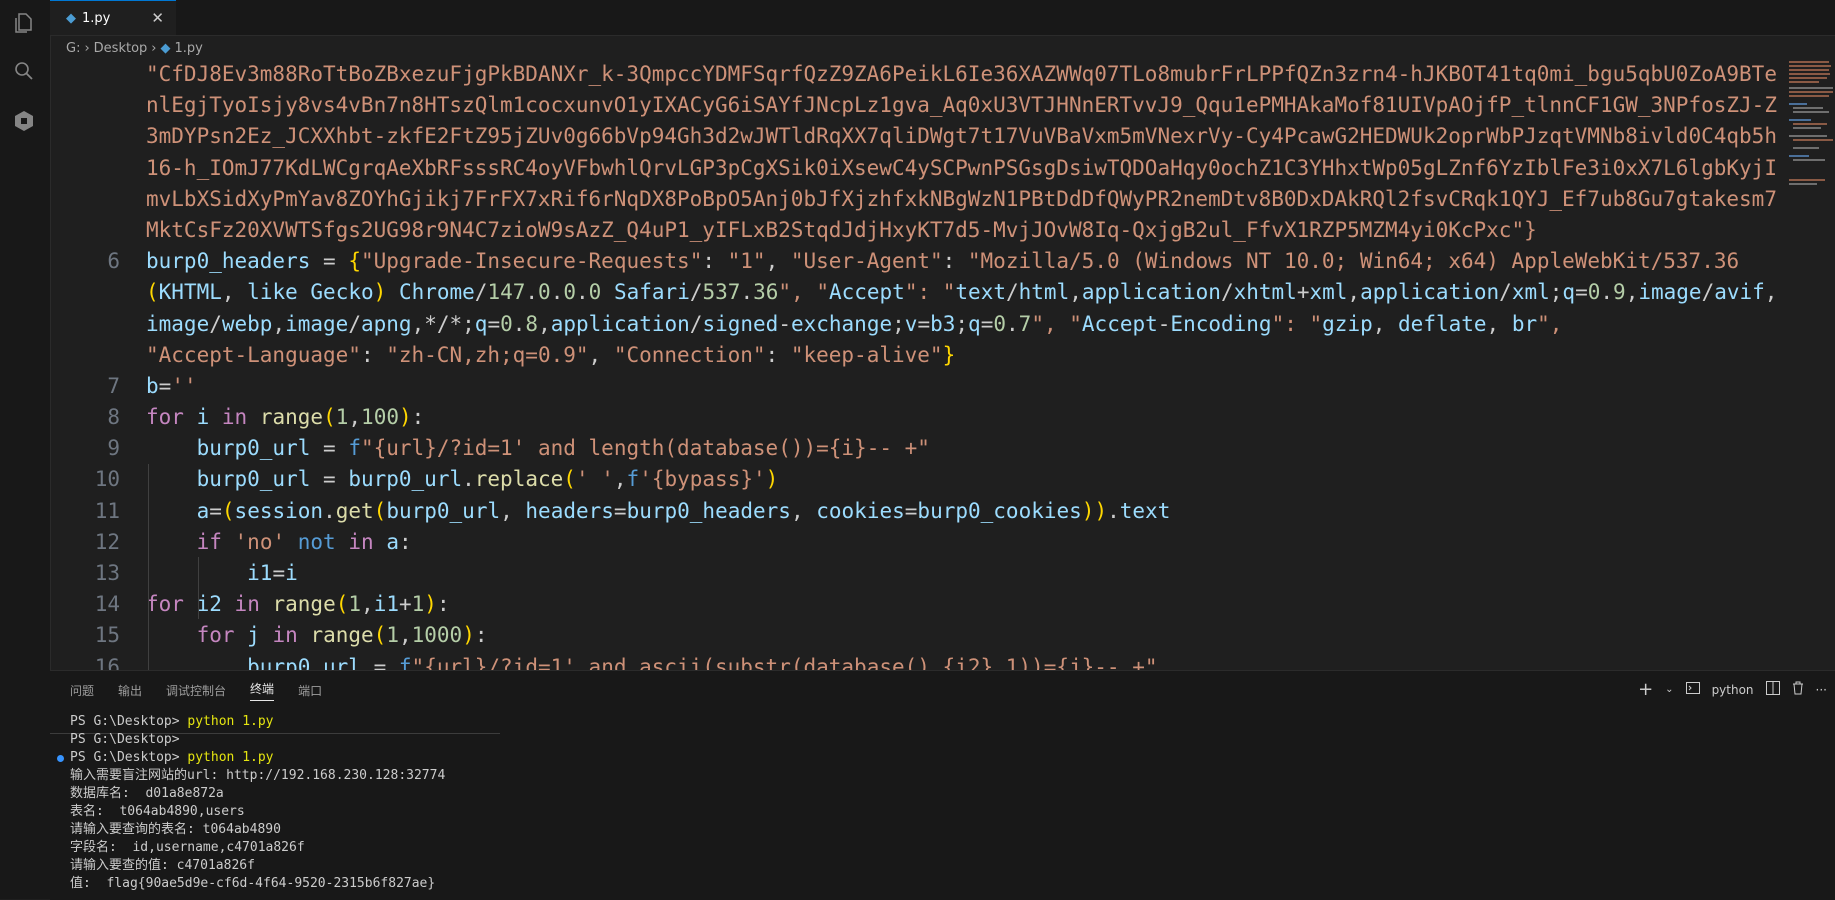 The image size is (1835, 900). What do you see at coordinates (73, 48) in the screenshot?
I see `breadcrumb-drive: G:` at bounding box center [73, 48].